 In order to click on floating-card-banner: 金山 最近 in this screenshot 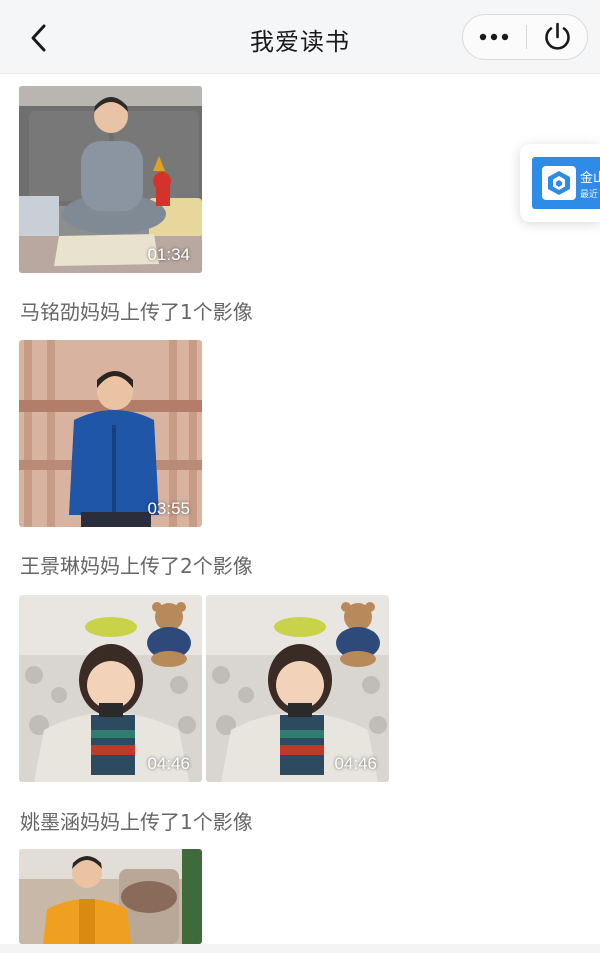, I will do `click(566, 183)`.